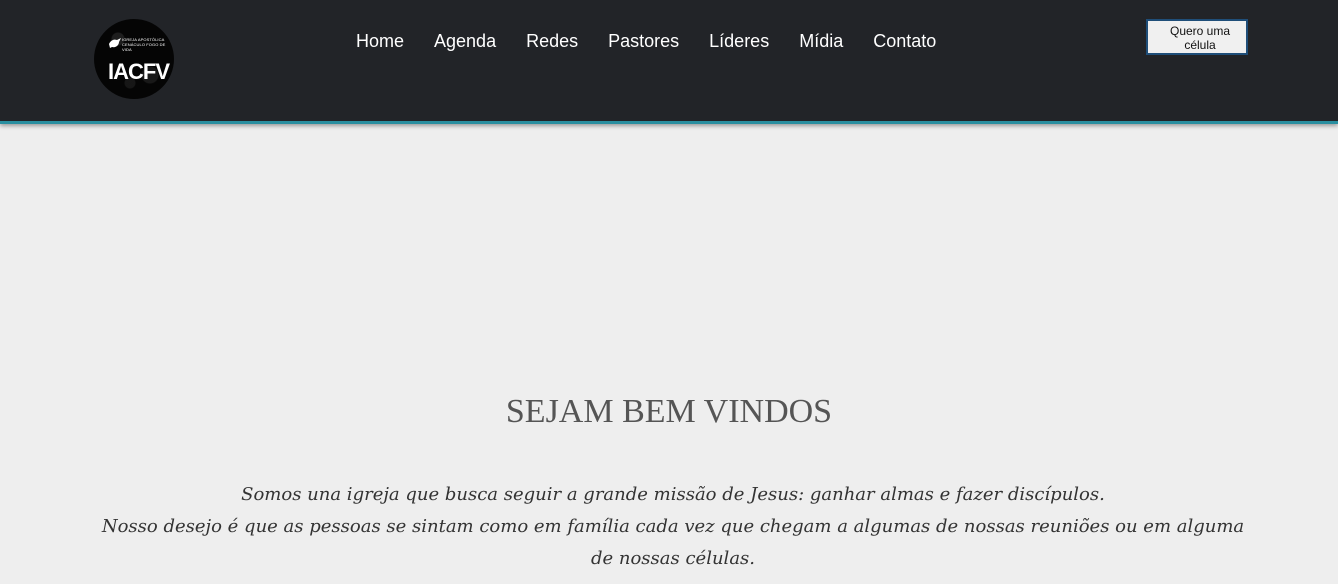  What do you see at coordinates (552, 41) in the screenshot?
I see `nav-redes: Redes` at bounding box center [552, 41].